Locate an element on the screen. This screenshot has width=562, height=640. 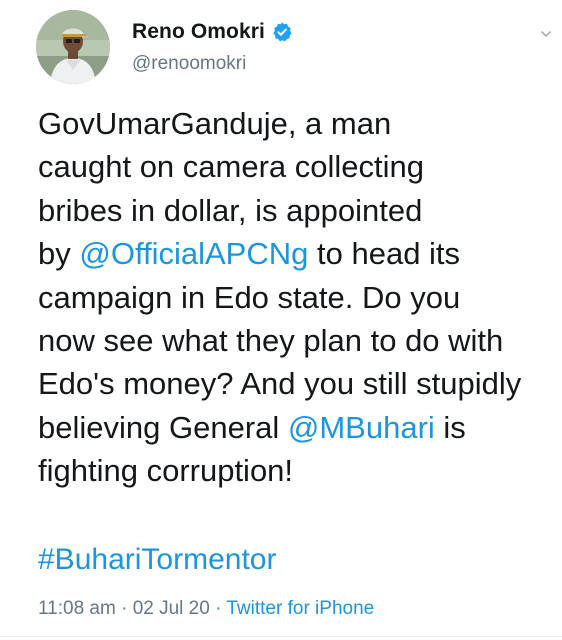
tweet-text-line: believing General @MBuhari is is located at coordinates (252, 427).